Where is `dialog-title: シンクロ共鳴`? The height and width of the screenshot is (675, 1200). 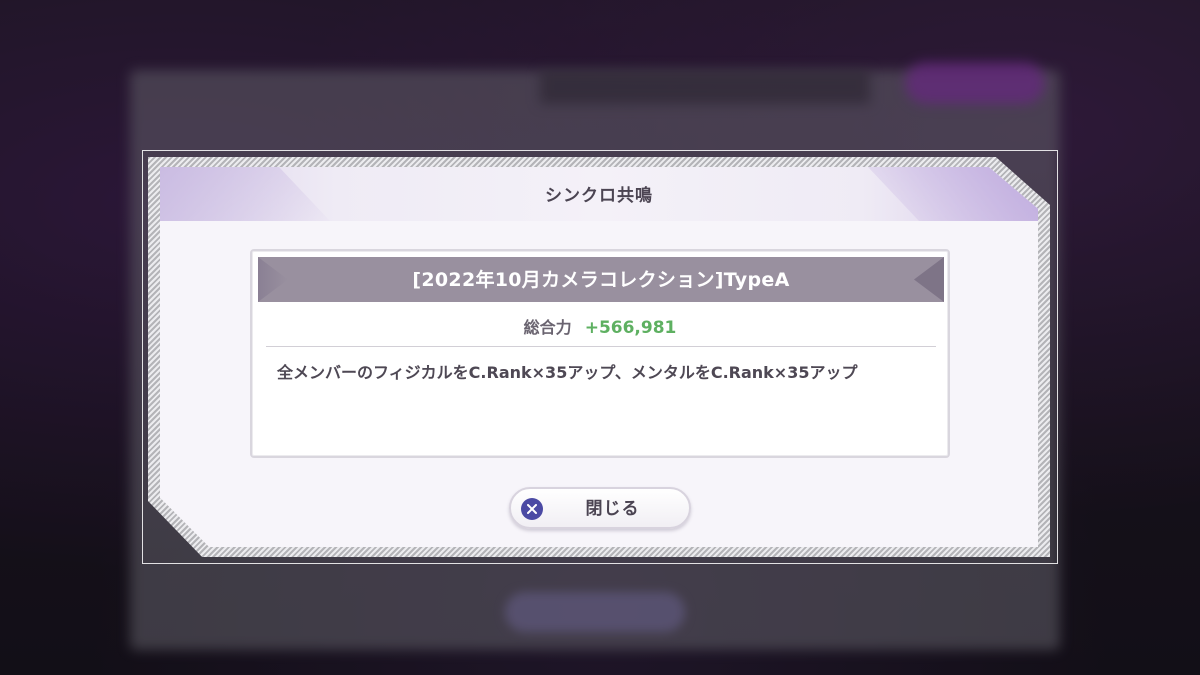
dialog-title: シンクロ共鳴 is located at coordinates (599, 196).